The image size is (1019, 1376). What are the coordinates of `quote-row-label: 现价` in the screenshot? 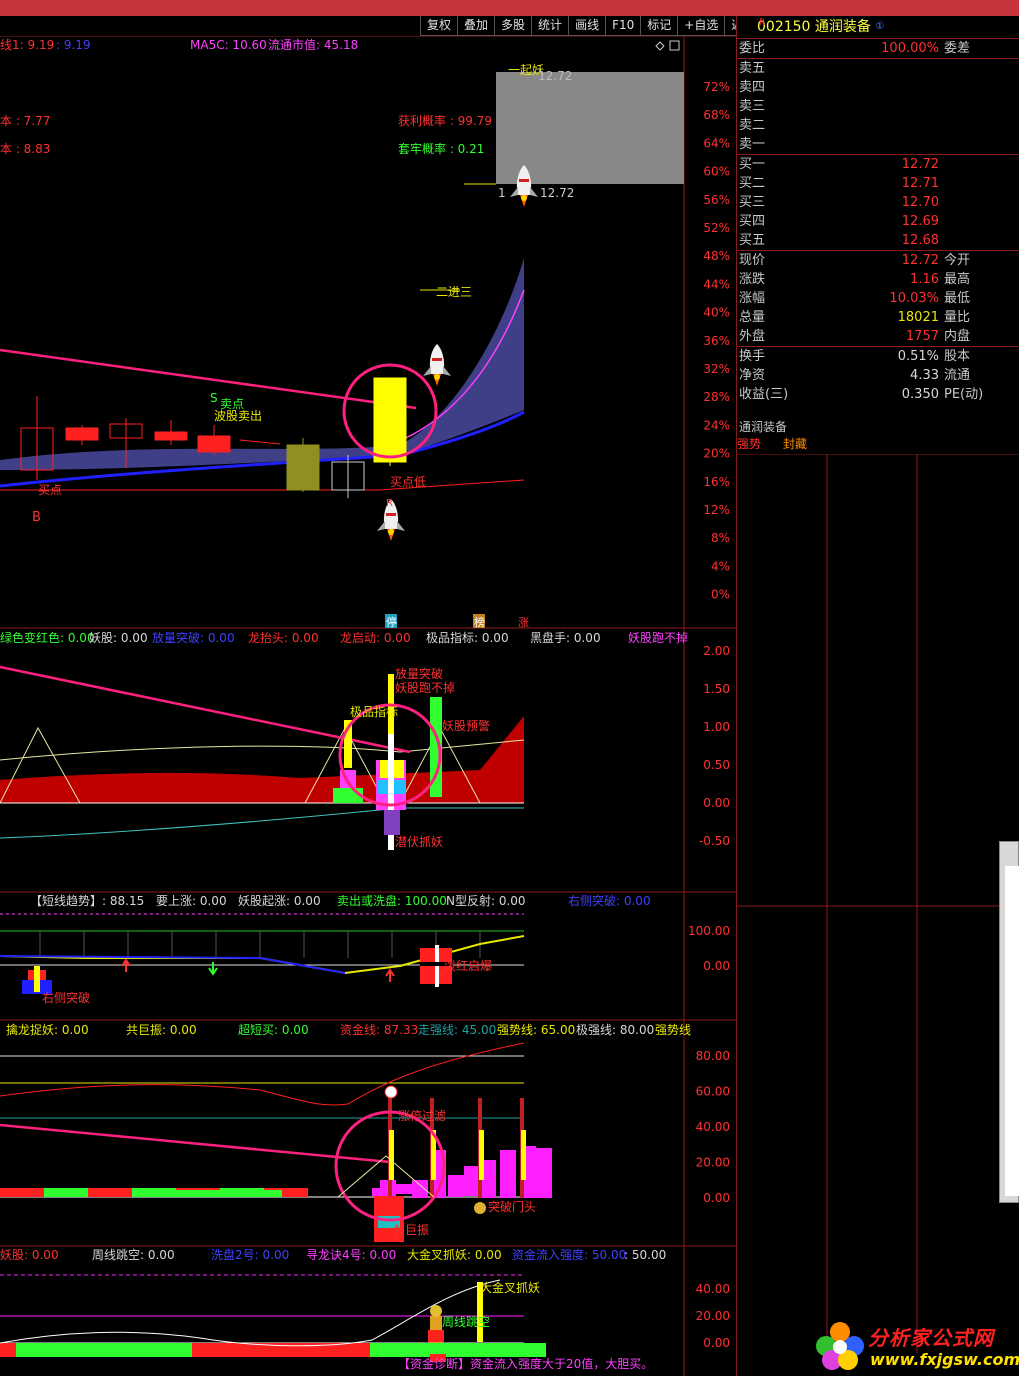 It's located at (752, 260).